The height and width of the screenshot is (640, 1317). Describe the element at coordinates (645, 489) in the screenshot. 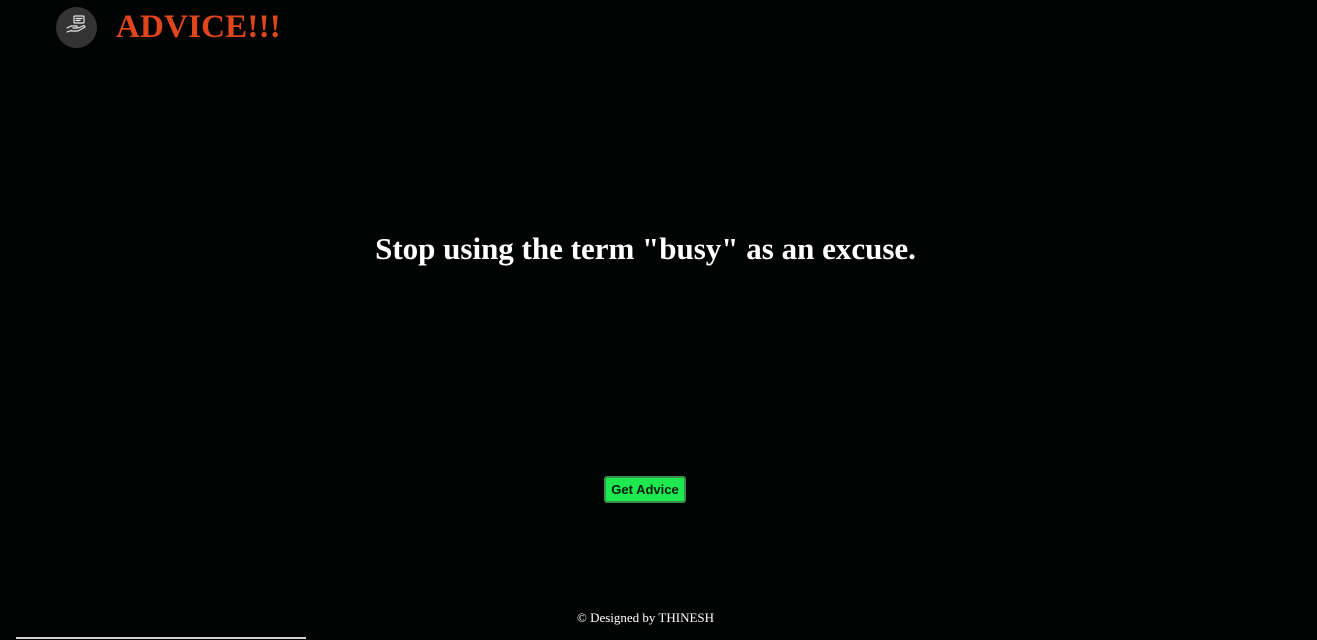

I see `get-advice-button: Get Advice` at that location.